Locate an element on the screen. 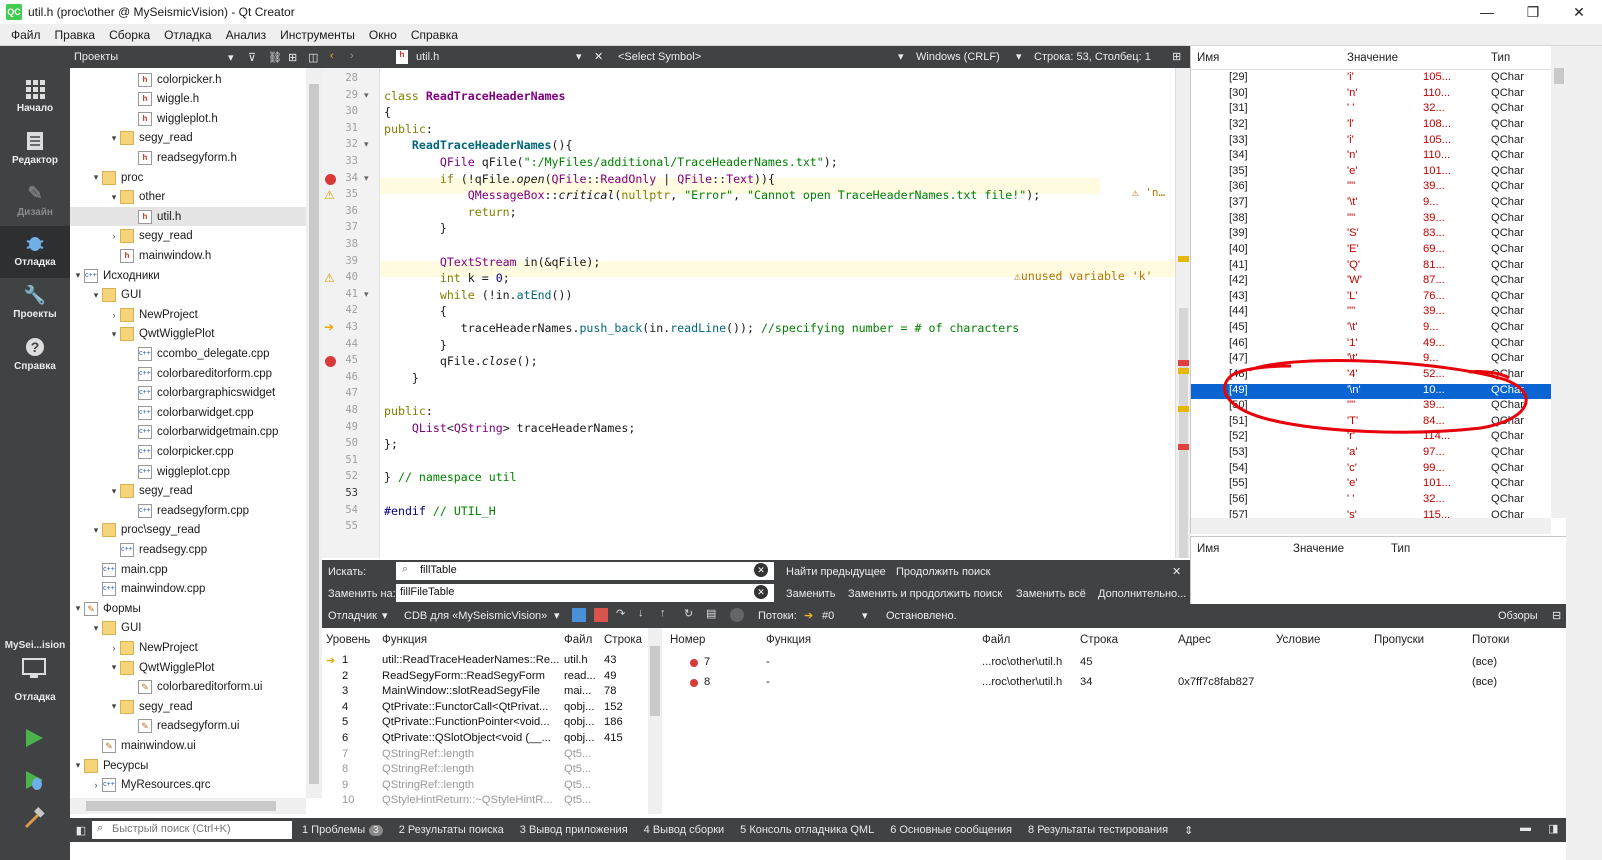  search-input: ⌕ fillTable ✕ is located at coordinates (585, 571).